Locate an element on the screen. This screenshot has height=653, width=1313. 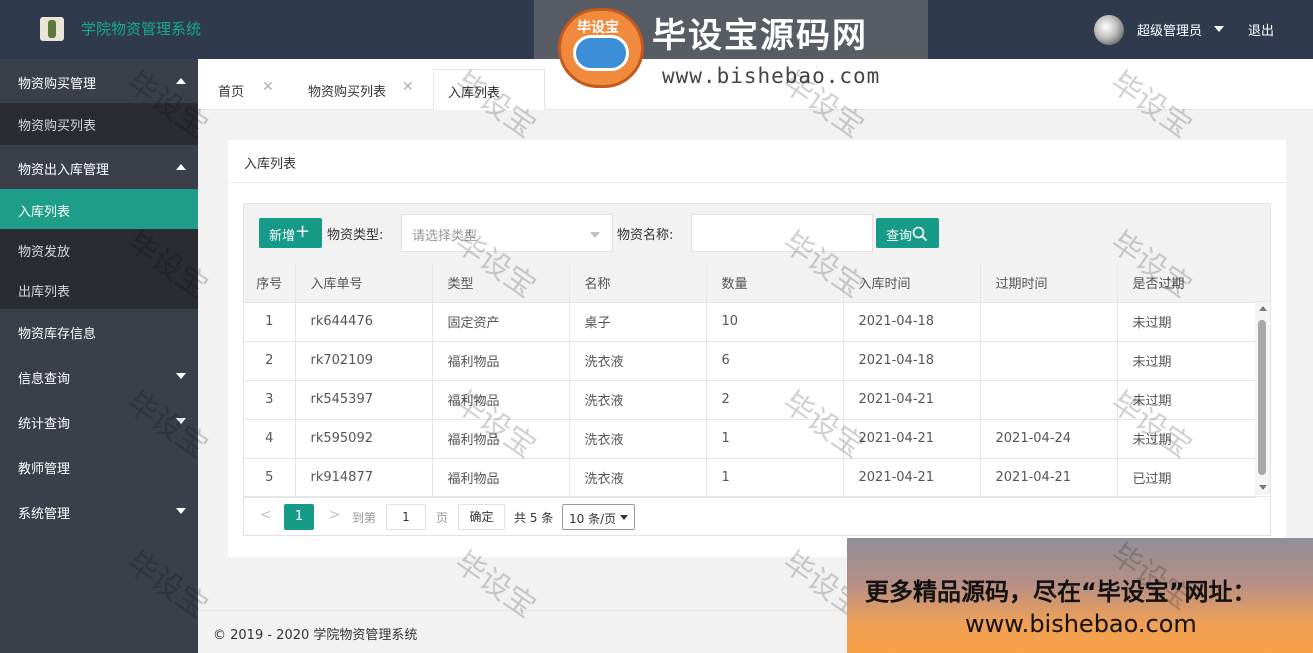
logout-link: 退出 is located at coordinates (1261, 29).